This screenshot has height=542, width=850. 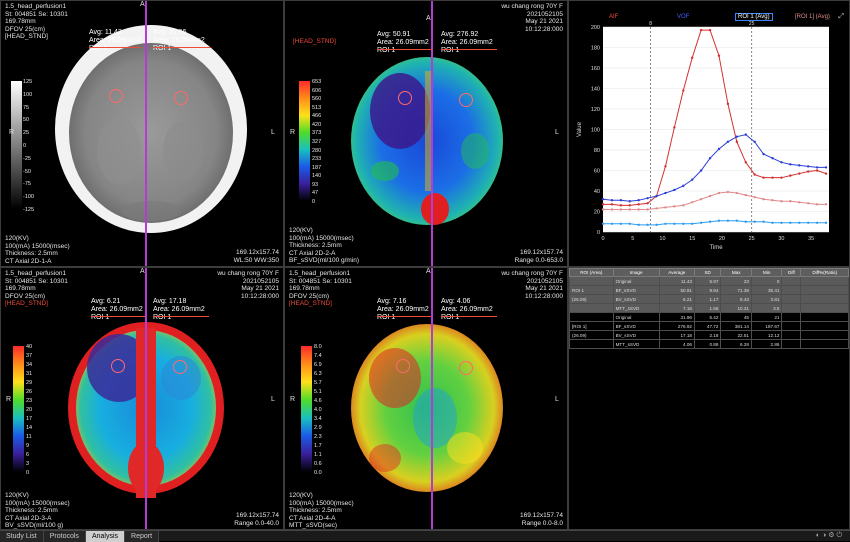 I want to click on scale-label: -75, so click(x=27, y=184).